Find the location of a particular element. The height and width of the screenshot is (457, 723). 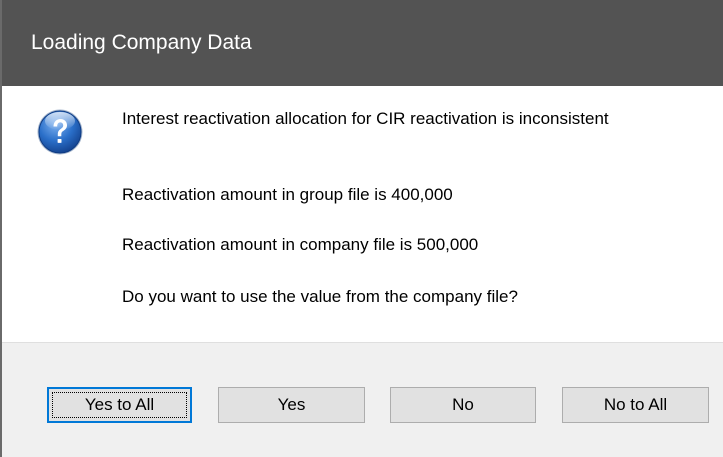

yes-label: Yes is located at coordinates (291, 404).